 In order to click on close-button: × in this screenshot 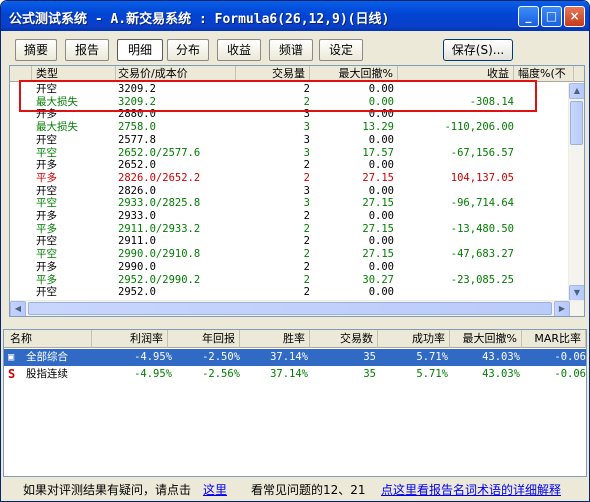, I will do `click(574, 16)`.